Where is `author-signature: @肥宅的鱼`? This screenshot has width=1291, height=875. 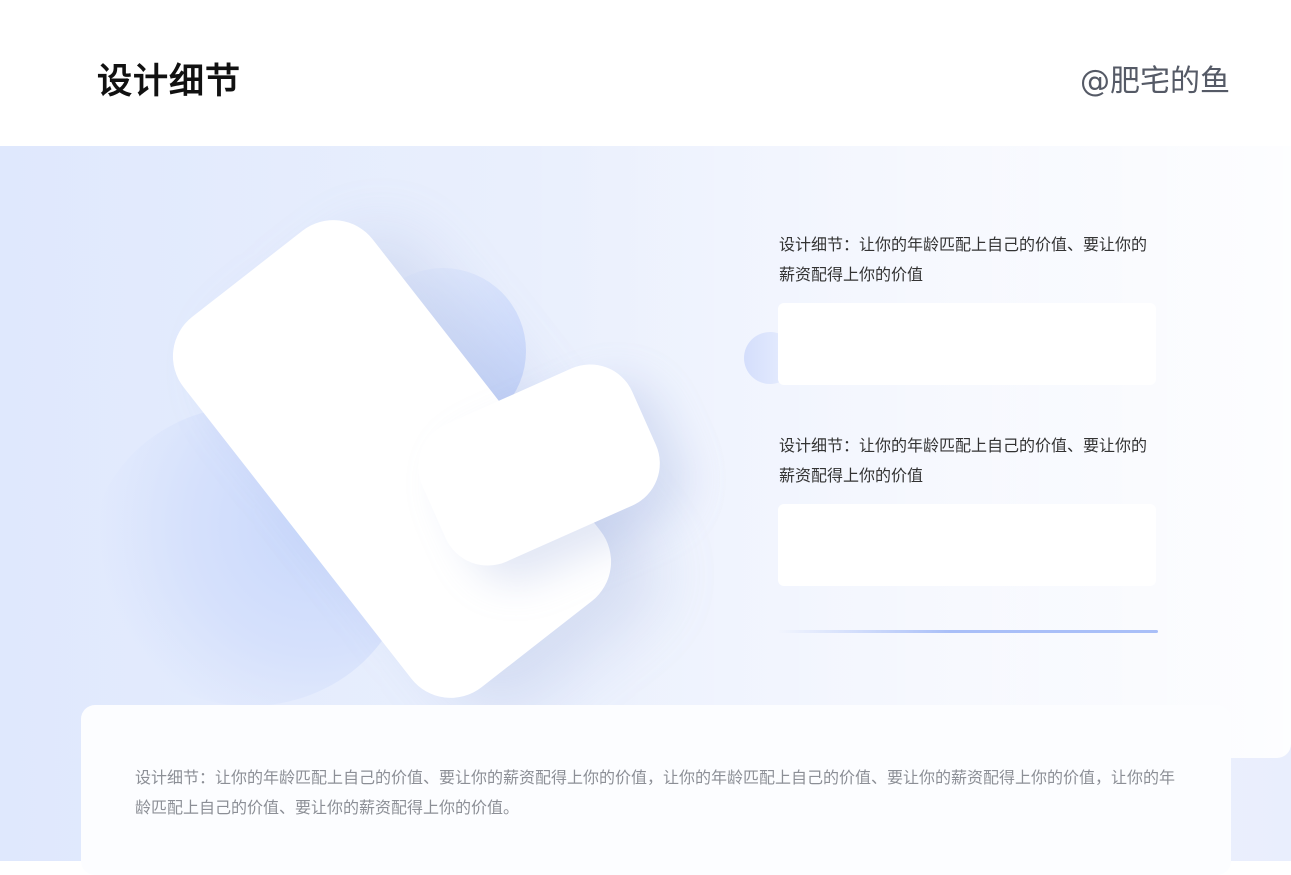
author-signature: @肥宅的鱼 is located at coordinates (1155, 81).